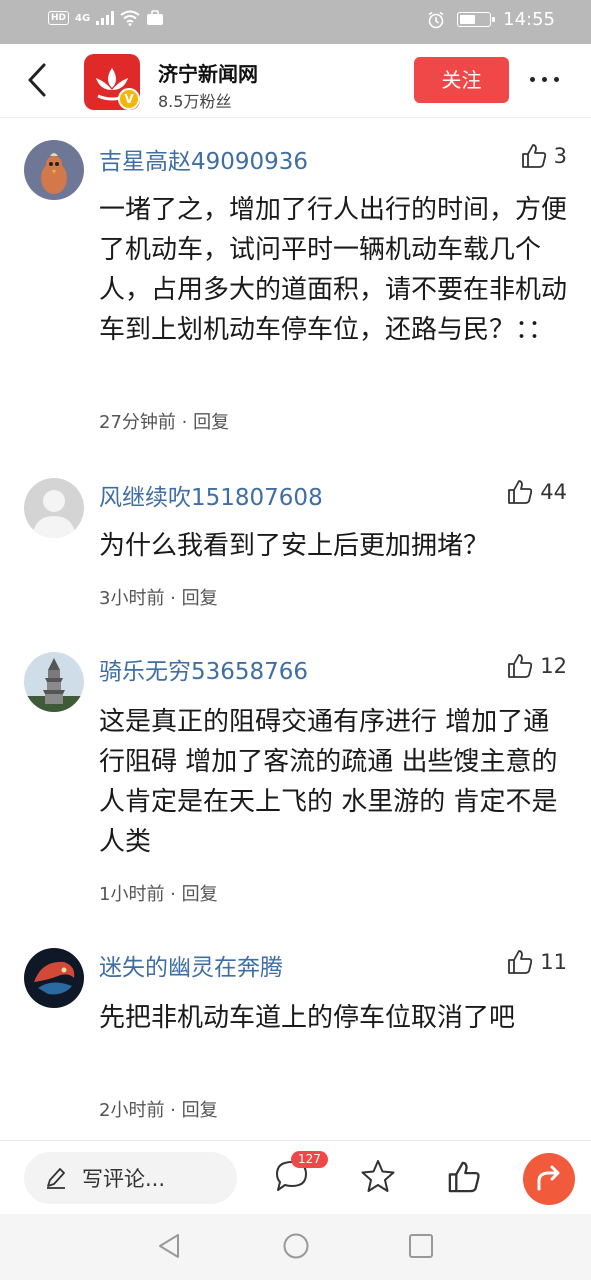  I want to click on comment-text: 为什么我看到了安上后更加拥堵？, so click(294, 546).